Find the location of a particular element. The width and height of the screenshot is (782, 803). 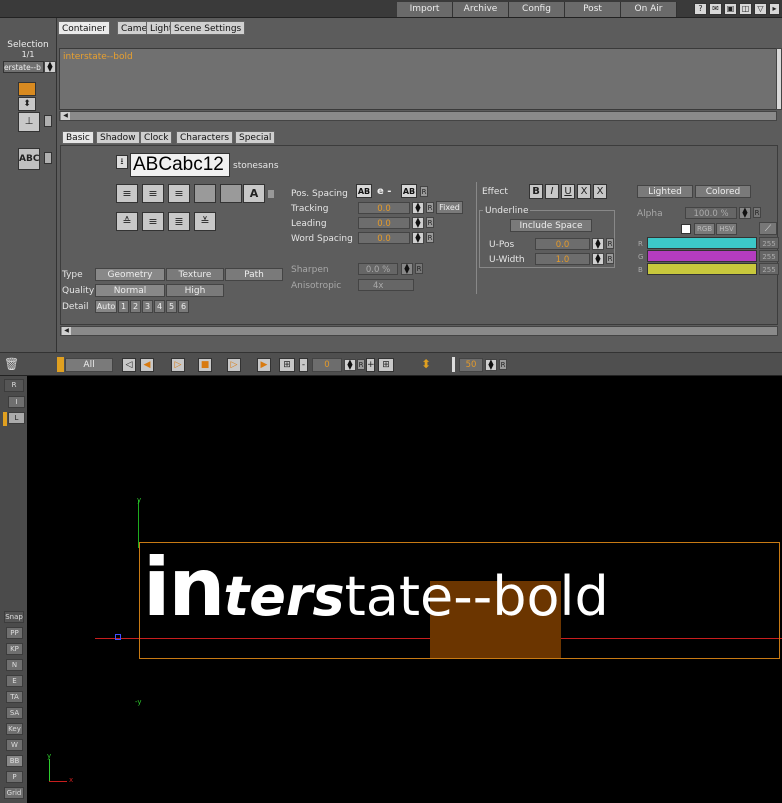

detail-1-button: 1 is located at coordinates (123, 306).